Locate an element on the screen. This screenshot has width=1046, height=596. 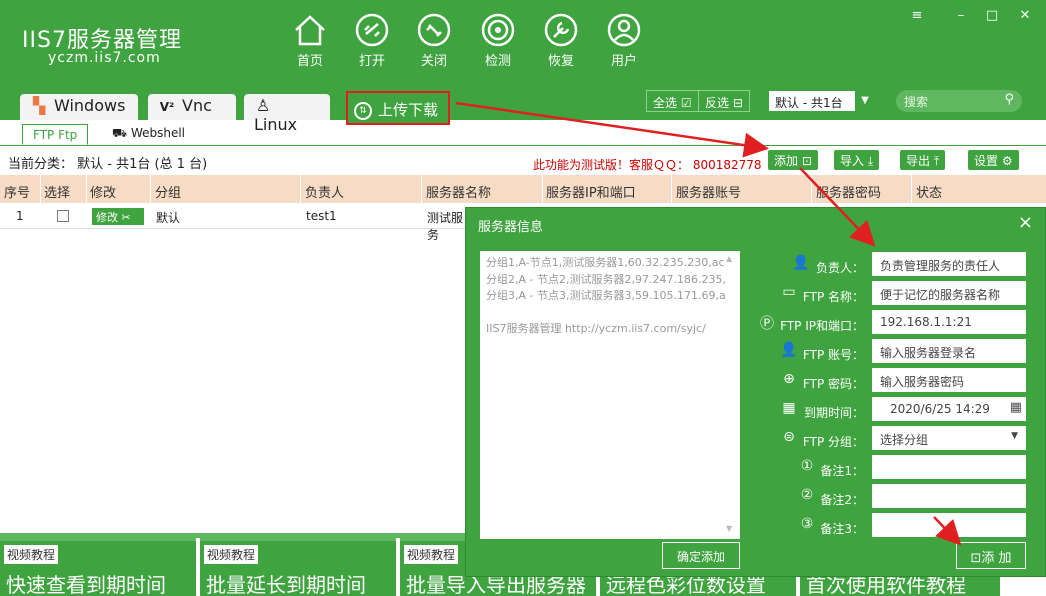
note1-input is located at coordinates (949, 467).